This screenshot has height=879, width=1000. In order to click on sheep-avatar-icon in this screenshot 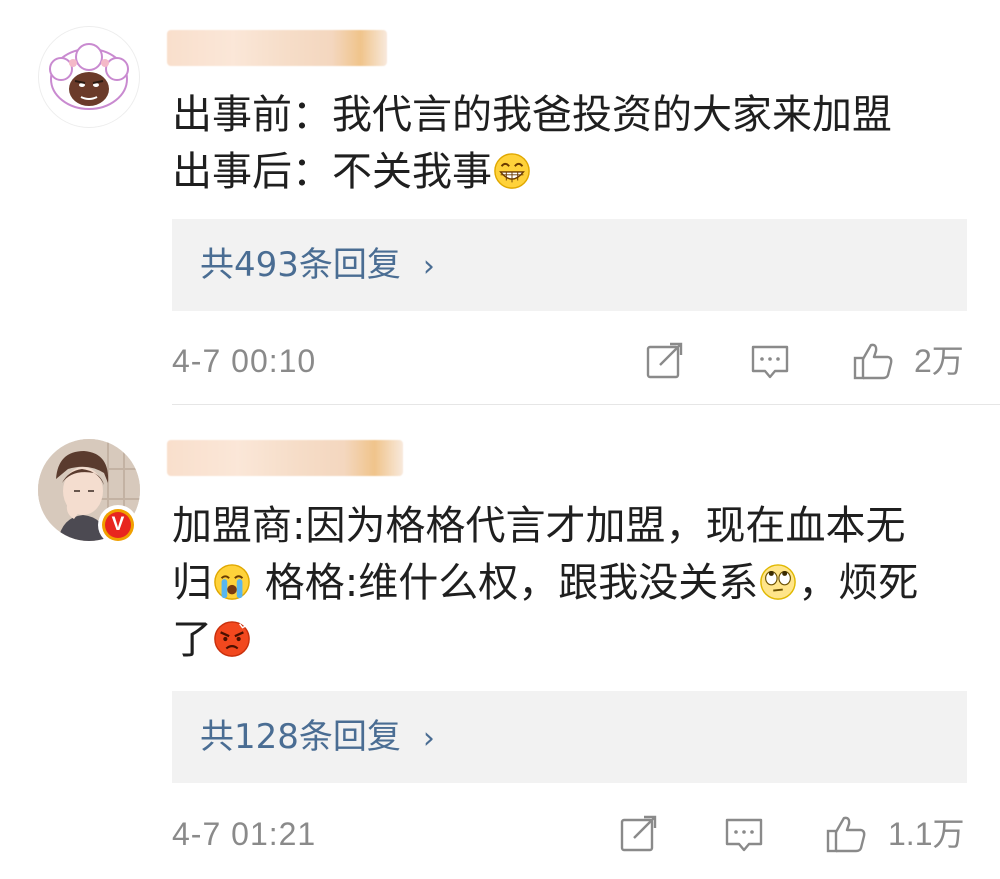, I will do `click(89, 77)`.